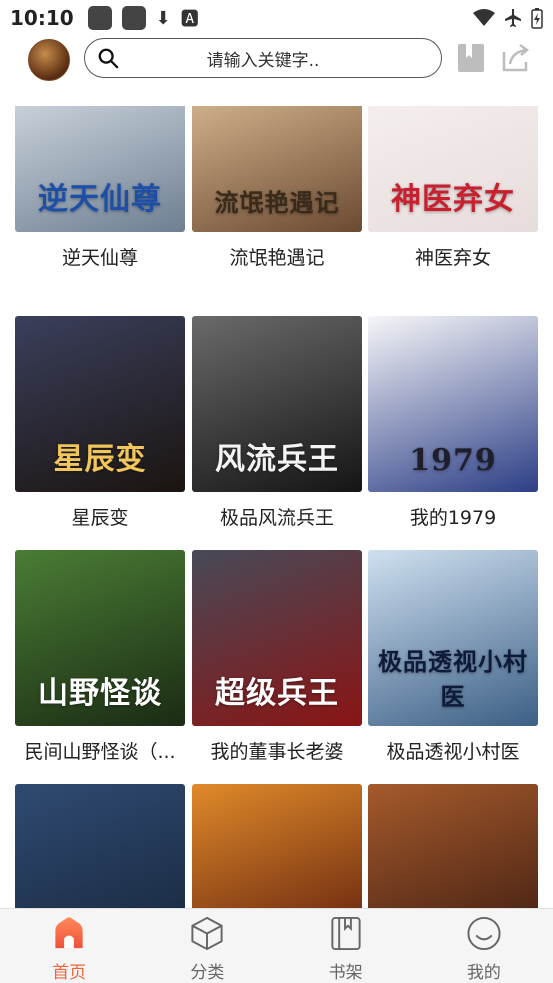 This screenshot has height=983, width=553. I want to click on book-card, so click(100, 846).